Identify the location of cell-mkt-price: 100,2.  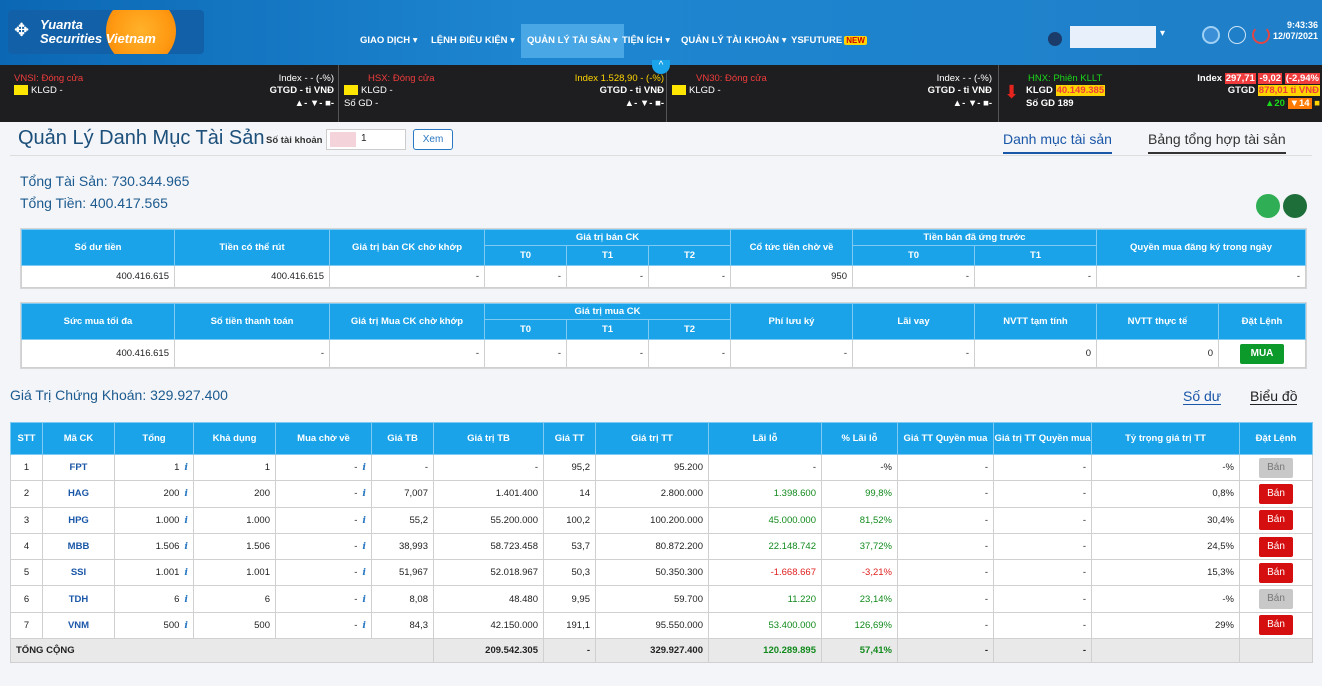
(569, 520).